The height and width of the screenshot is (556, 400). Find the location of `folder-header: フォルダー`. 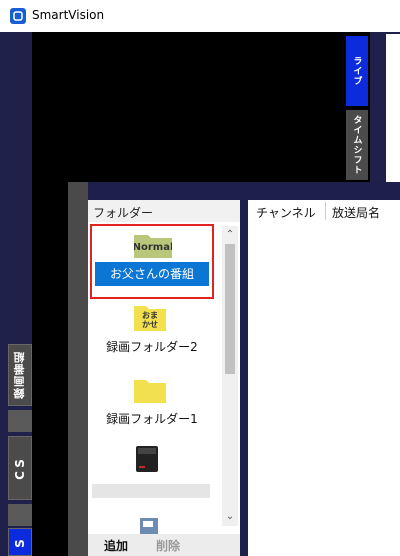

folder-header: フォルダー is located at coordinates (164, 211).